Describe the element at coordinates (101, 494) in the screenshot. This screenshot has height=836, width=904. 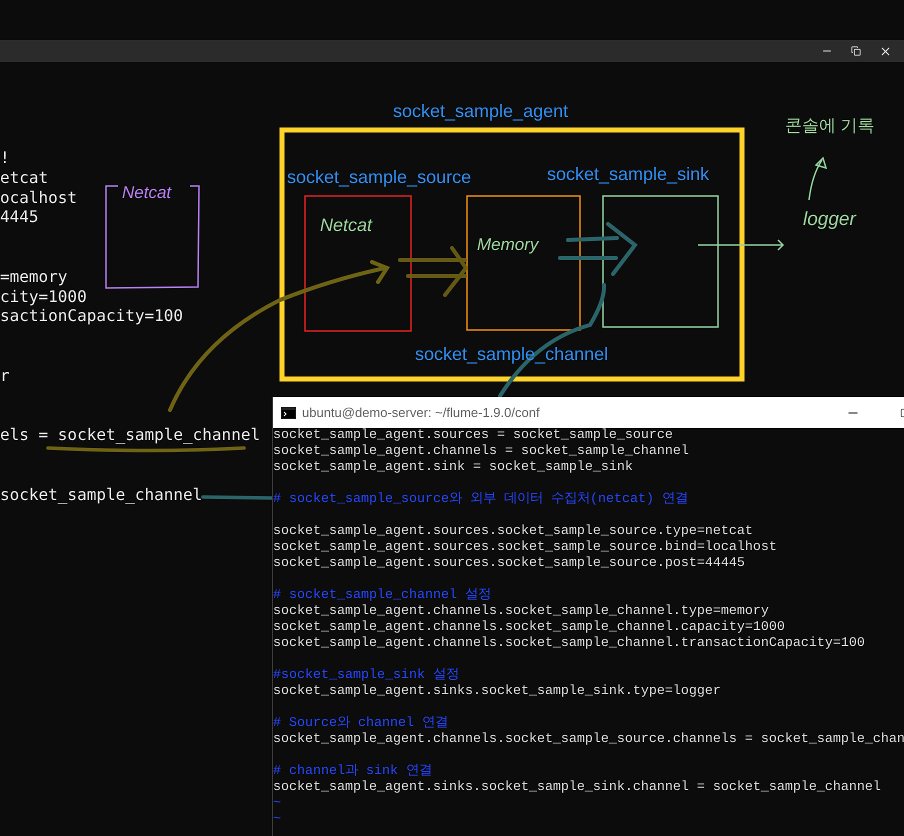
I see `code-line: socket_sample_channel` at that location.